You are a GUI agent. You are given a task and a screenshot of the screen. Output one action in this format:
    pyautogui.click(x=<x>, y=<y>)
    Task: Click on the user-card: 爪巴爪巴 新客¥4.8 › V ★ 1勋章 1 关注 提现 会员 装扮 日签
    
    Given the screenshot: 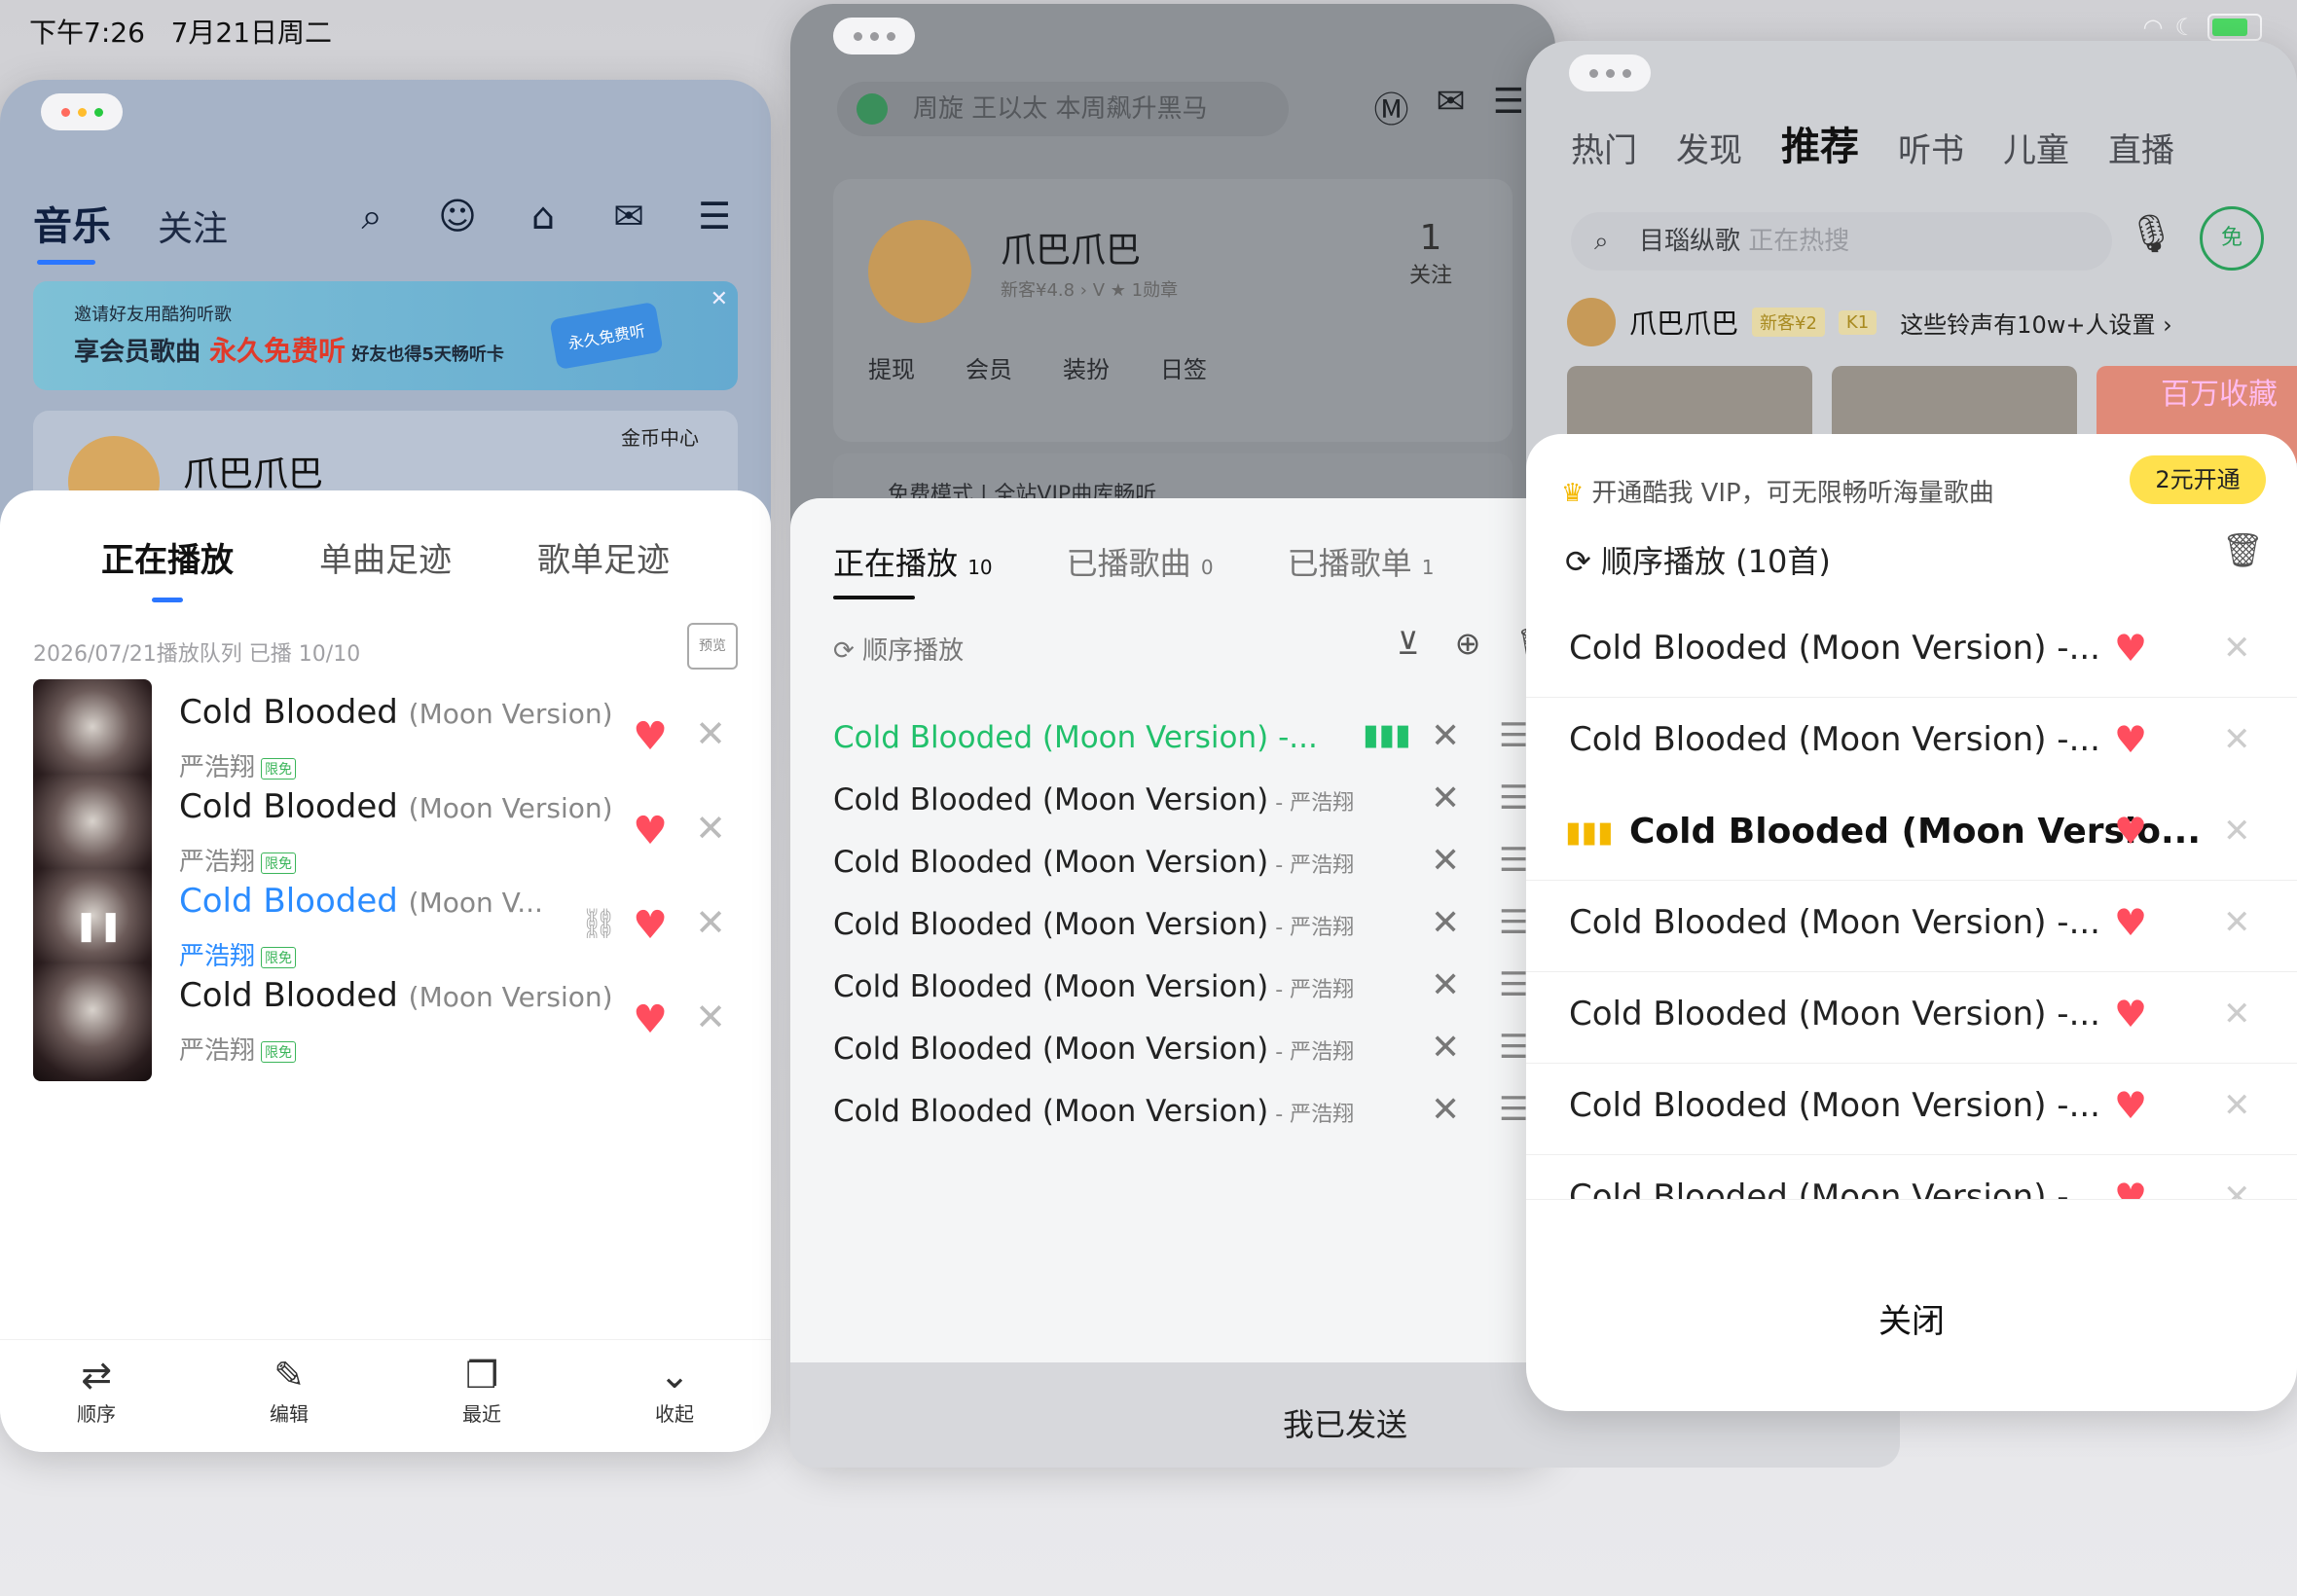 What is the action you would take?
    pyautogui.click(x=1173, y=310)
    